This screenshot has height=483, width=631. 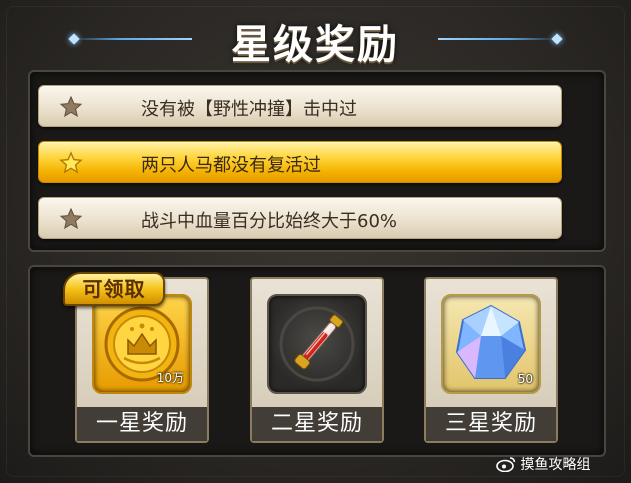 What do you see at coordinates (71, 162) in the screenshot?
I see `star-filled-icon` at bounding box center [71, 162].